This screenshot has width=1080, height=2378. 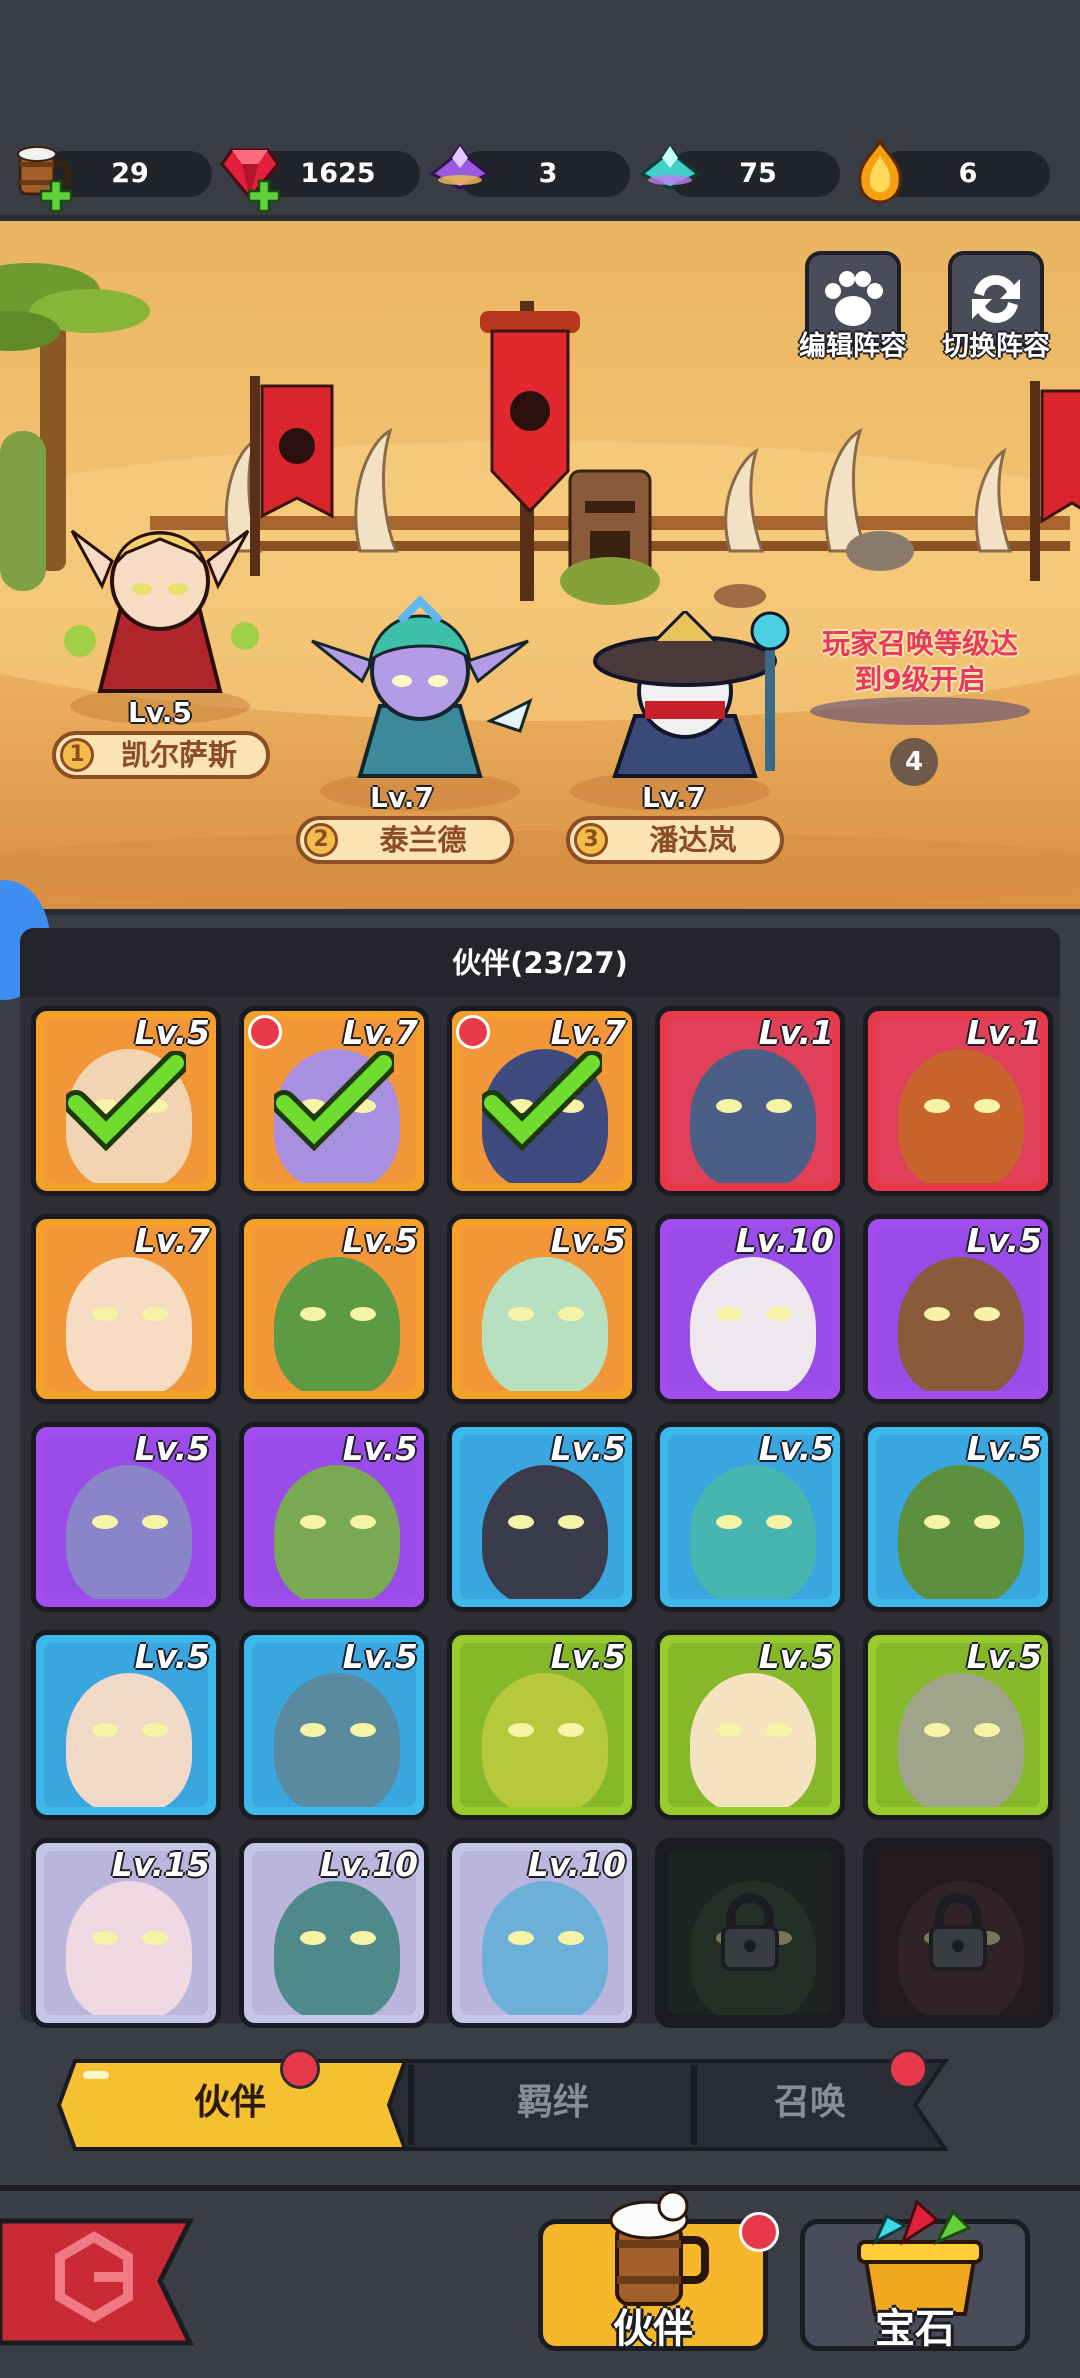 What do you see at coordinates (540, 963) in the screenshot?
I see `partner-panel-title: 伙伴(23/27)` at bounding box center [540, 963].